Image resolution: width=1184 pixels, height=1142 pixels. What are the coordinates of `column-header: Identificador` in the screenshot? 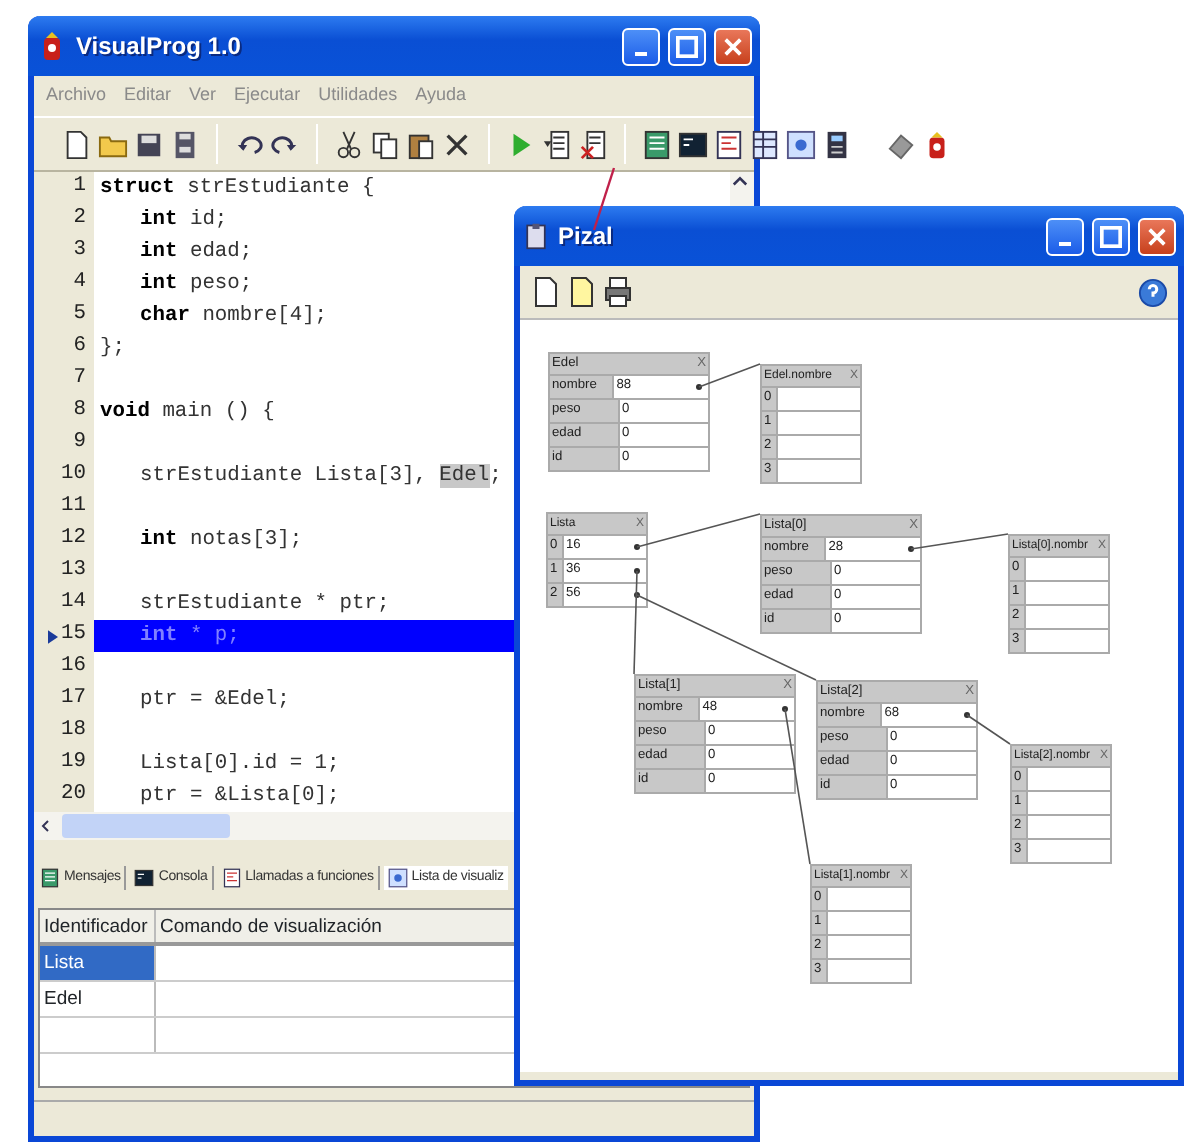 It's located at (98, 926).